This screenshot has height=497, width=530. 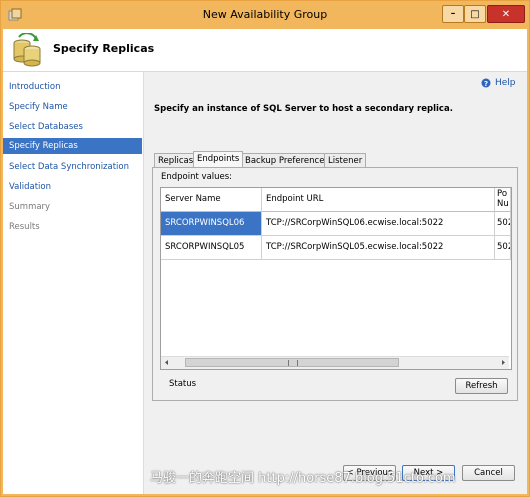 What do you see at coordinates (27, 50) in the screenshot?
I see `replicas-db-icon` at bounding box center [27, 50].